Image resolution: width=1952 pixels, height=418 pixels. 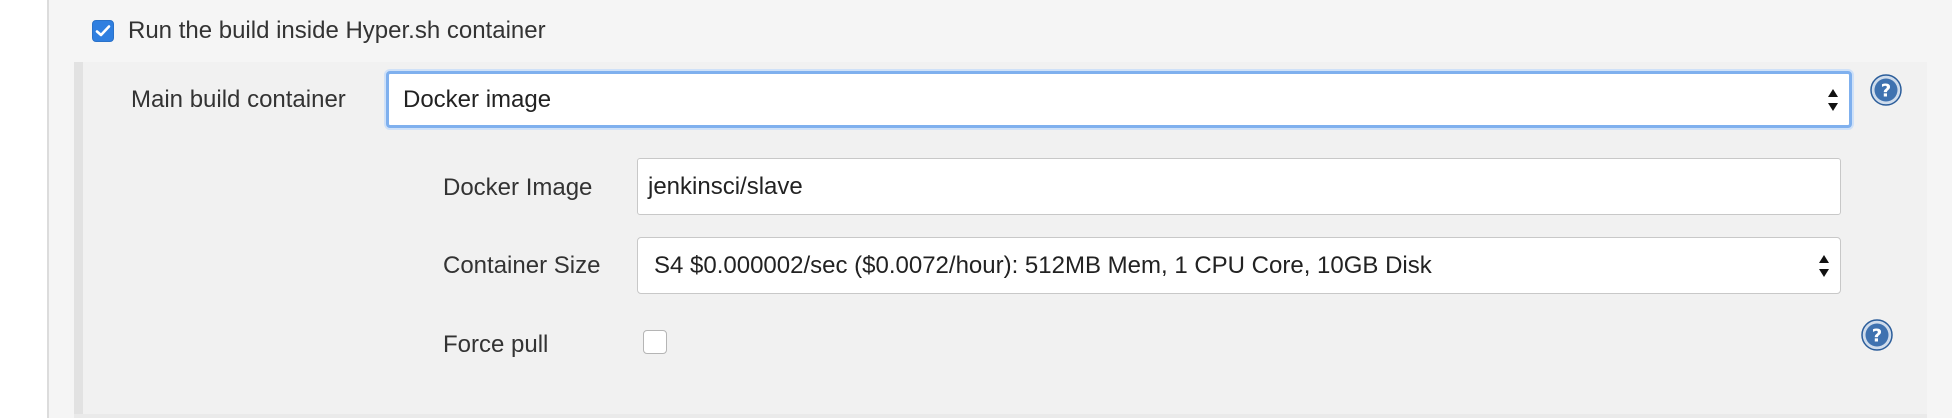 What do you see at coordinates (477, 99) in the screenshot?
I see `main-build-container-value: Docker image` at bounding box center [477, 99].